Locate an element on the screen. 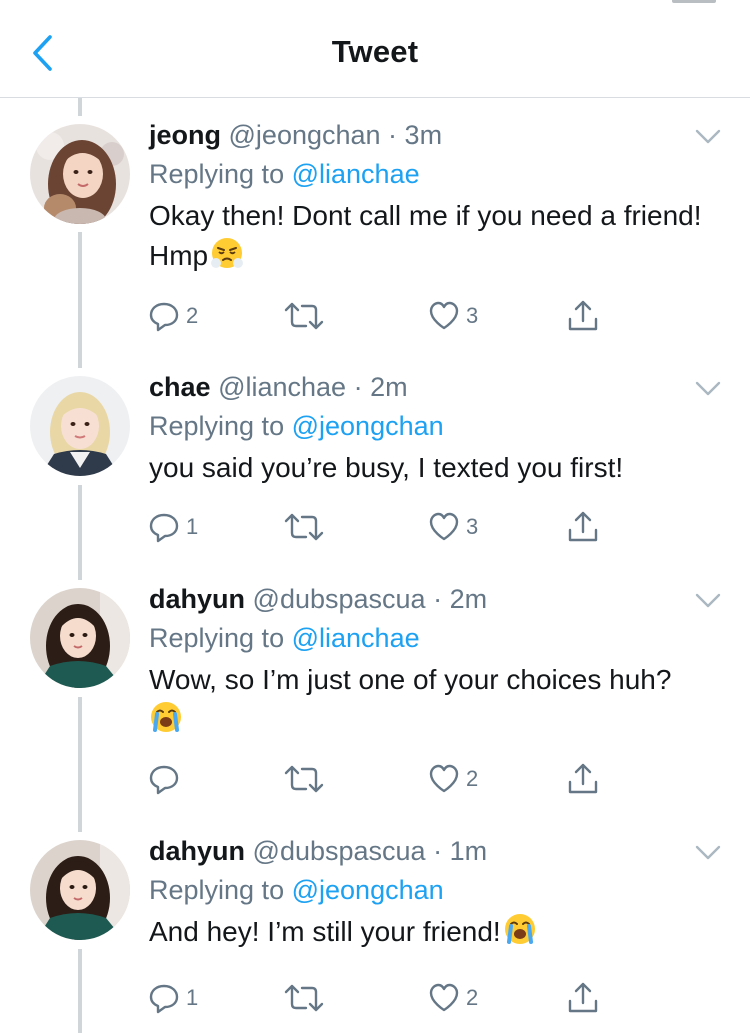 This screenshot has width=750, height=1033. reply-icon is located at coordinates (164, 999).